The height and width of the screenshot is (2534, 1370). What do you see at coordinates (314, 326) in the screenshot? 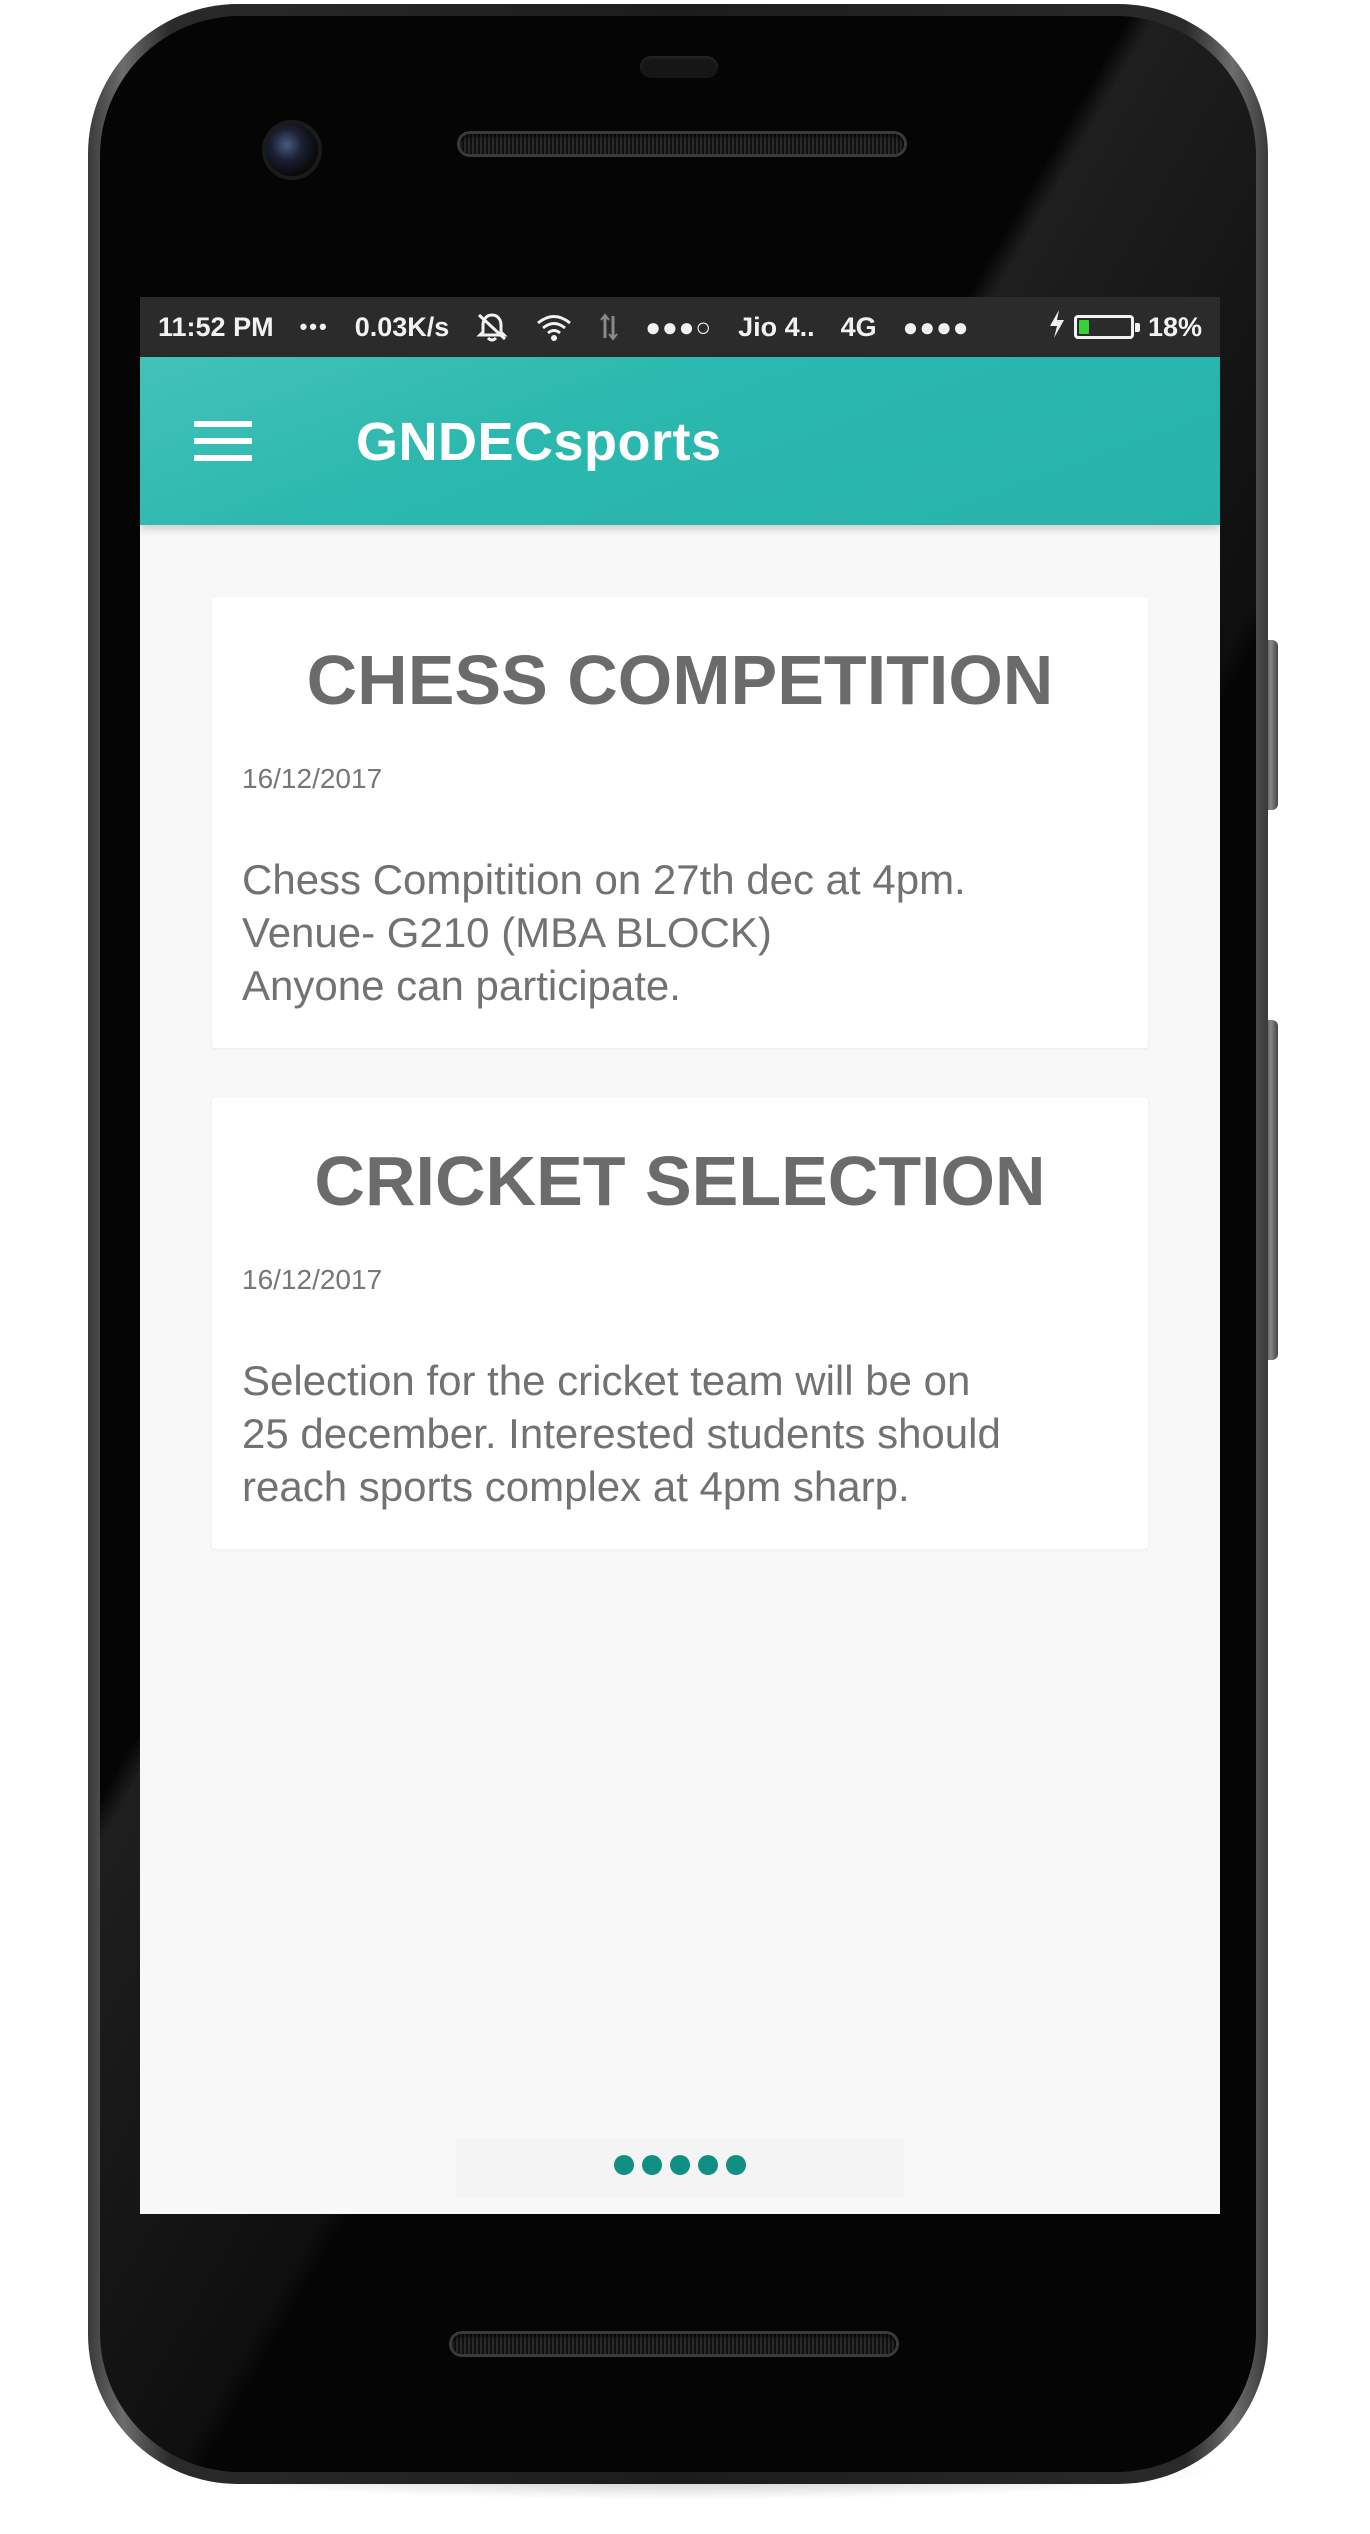
I see `more-notifications-icon: •••` at bounding box center [314, 326].